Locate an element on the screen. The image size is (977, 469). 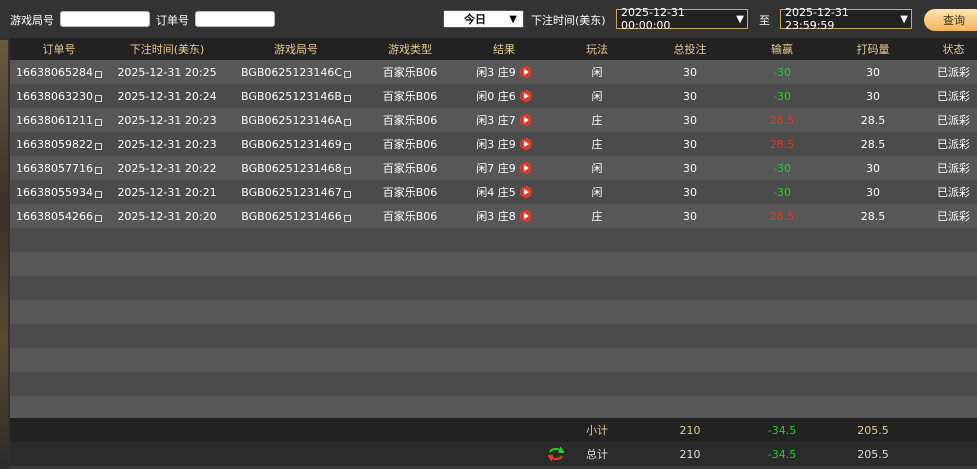
result-cell: 闲4 庄5 is located at coordinates (504, 192).